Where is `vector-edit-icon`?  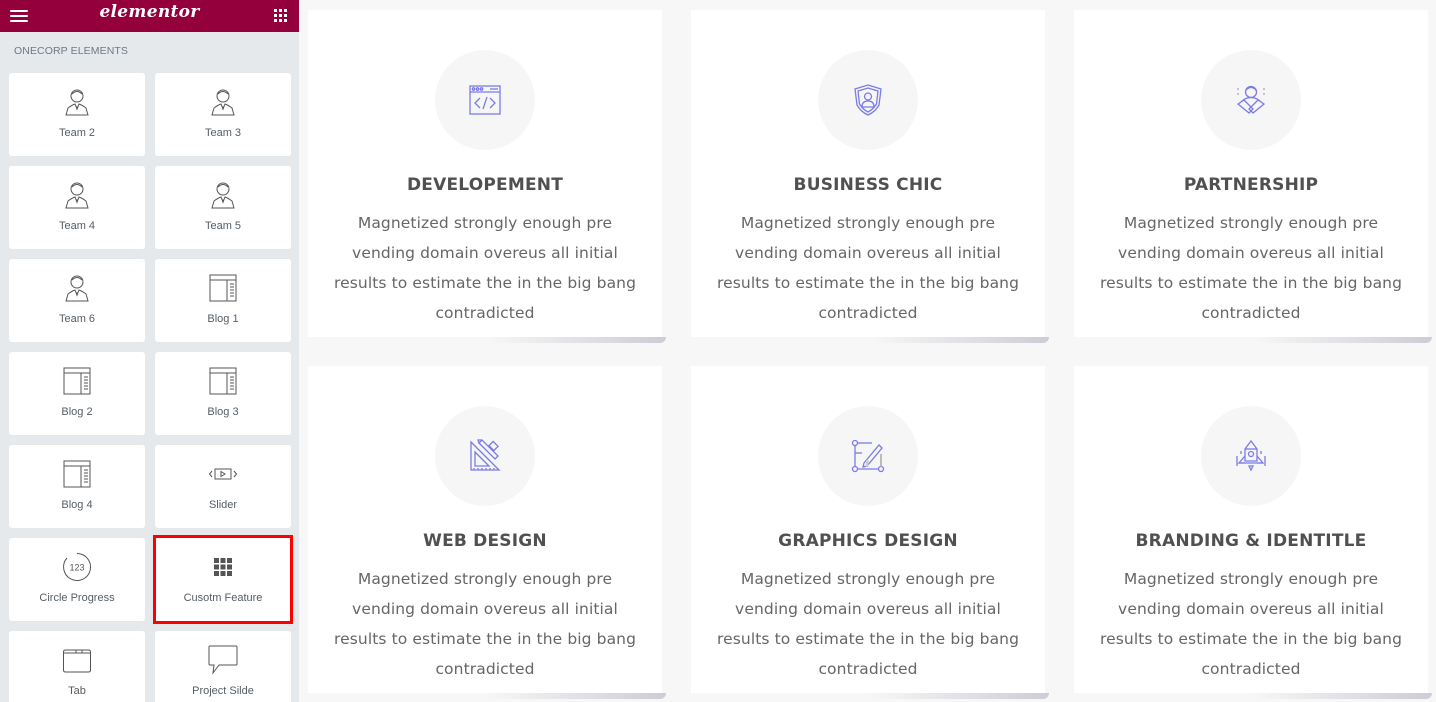 vector-edit-icon is located at coordinates (868, 456).